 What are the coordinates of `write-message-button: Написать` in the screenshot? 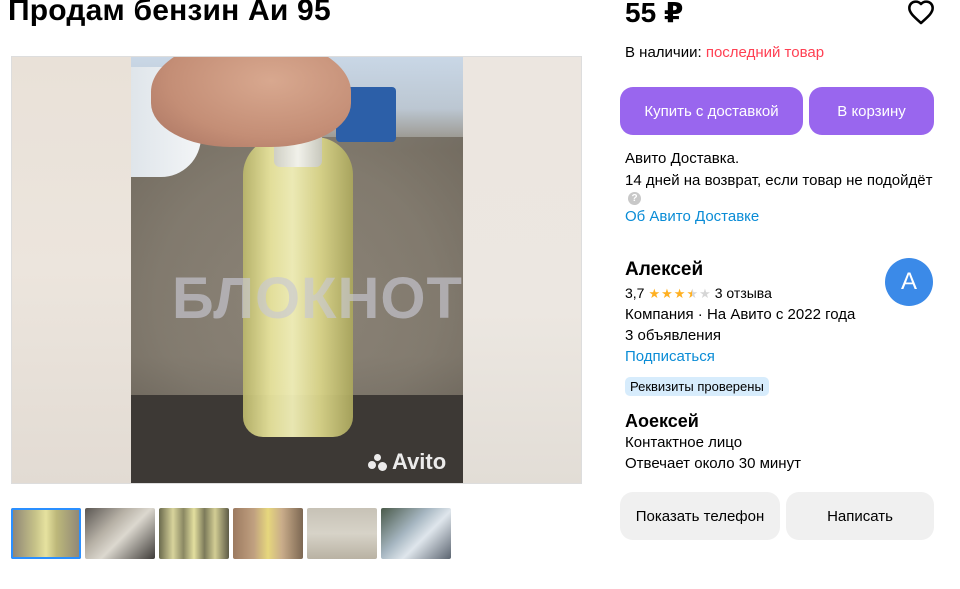 It's located at (860, 516).